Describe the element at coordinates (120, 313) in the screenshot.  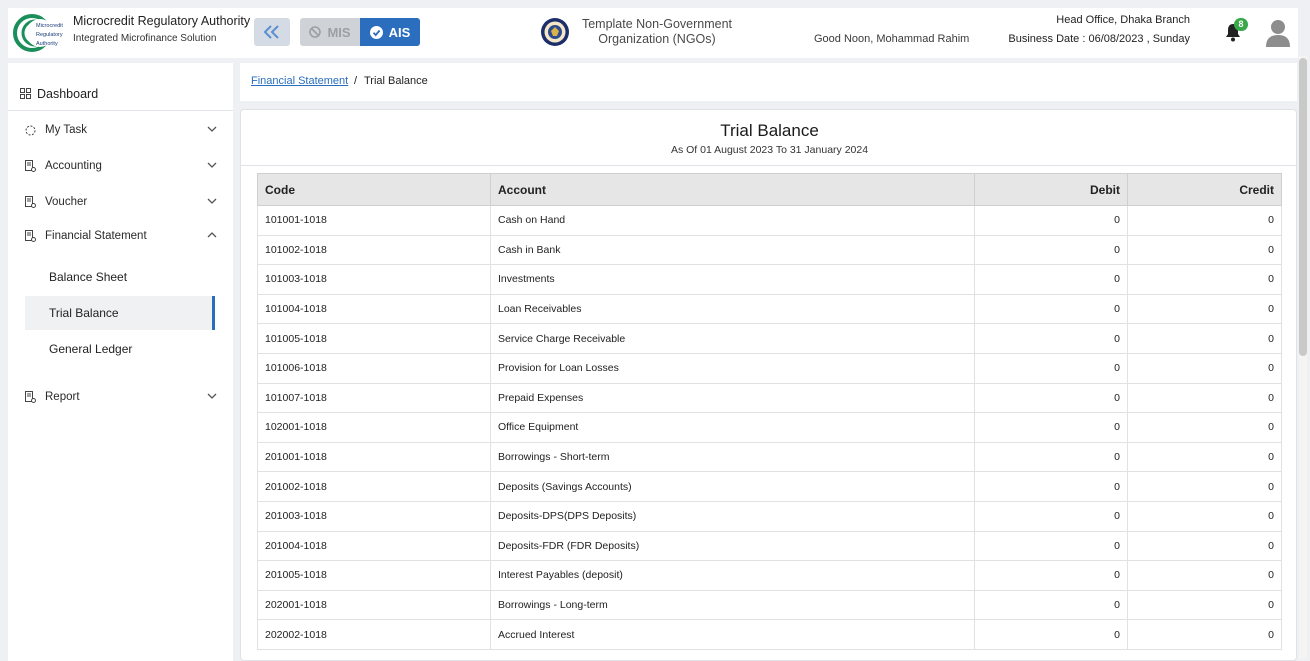
I see `sidebar-subitem-trial-balance: Trial Balance` at that location.